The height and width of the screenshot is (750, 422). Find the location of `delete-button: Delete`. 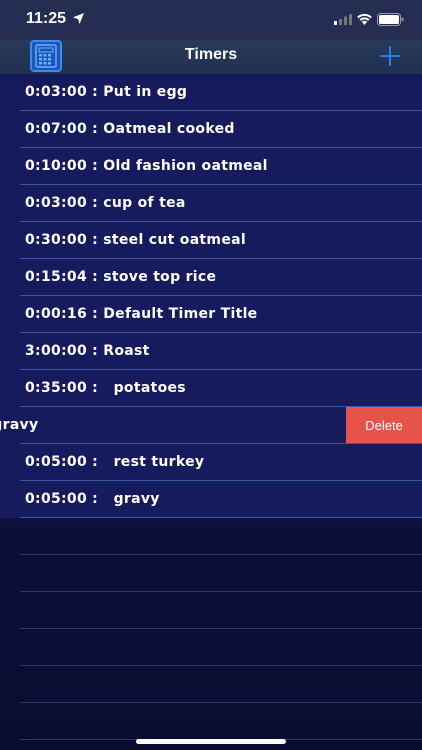

delete-button: Delete is located at coordinates (384, 425).